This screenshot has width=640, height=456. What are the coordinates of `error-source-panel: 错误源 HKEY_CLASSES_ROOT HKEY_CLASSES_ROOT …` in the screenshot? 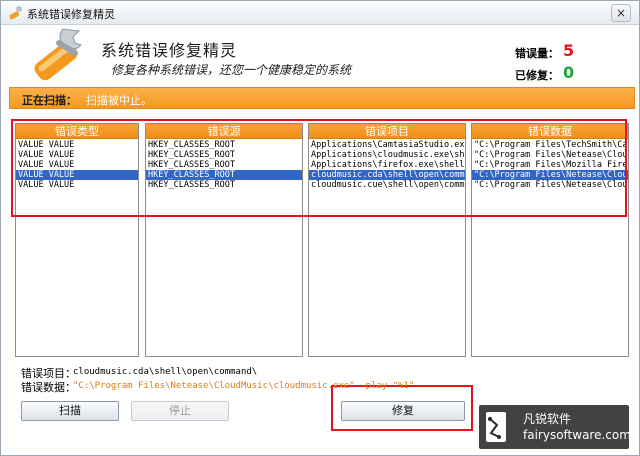 It's located at (224, 240).